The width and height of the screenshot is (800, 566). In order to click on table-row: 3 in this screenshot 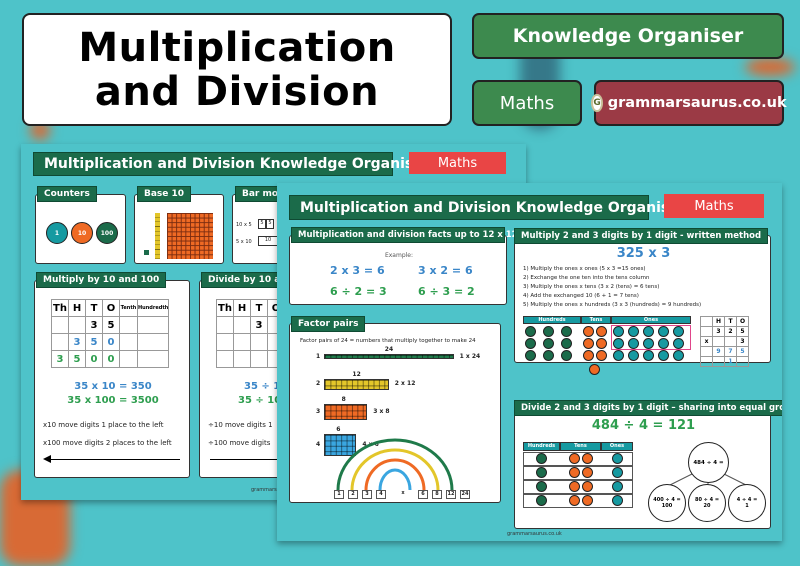, I will do `click(250, 325)`.